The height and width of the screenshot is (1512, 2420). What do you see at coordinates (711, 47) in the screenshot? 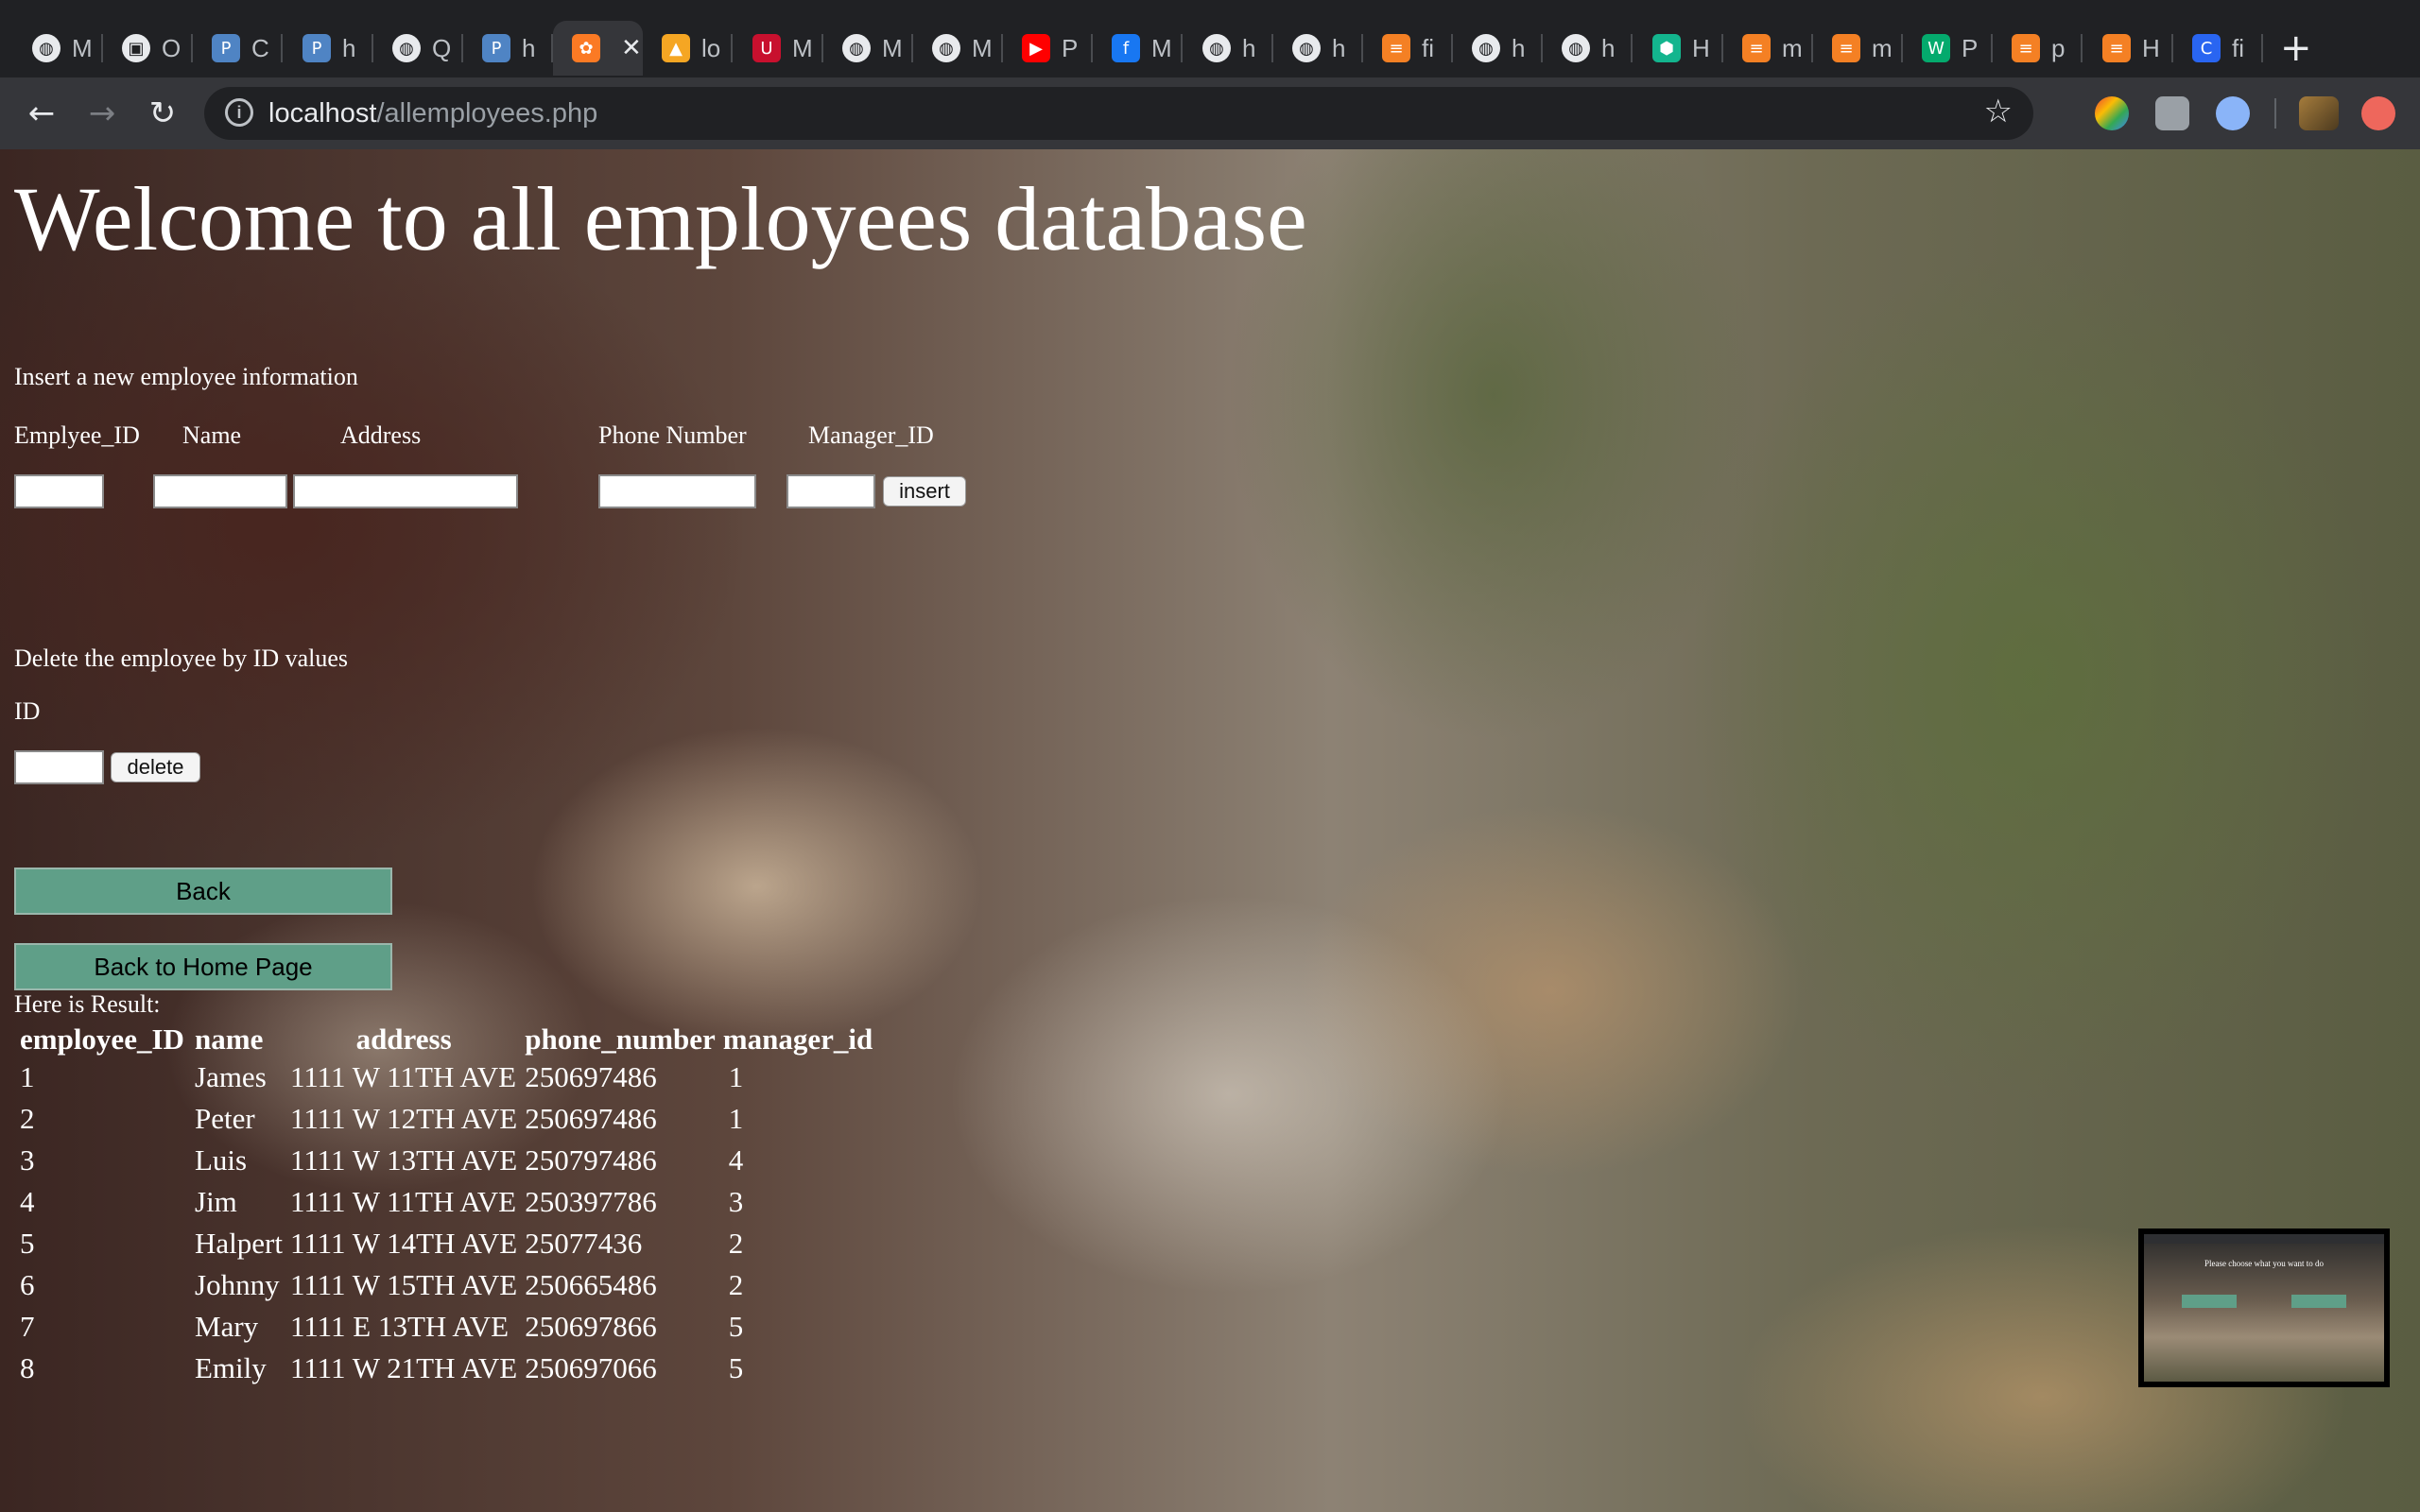
I see `tab-title: lo` at bounding box center [711, 47].